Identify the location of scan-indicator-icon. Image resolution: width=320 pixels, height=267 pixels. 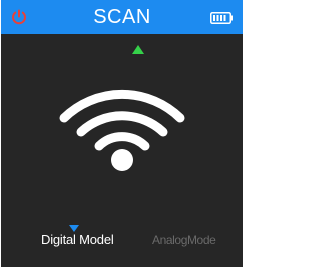
(138, 47).